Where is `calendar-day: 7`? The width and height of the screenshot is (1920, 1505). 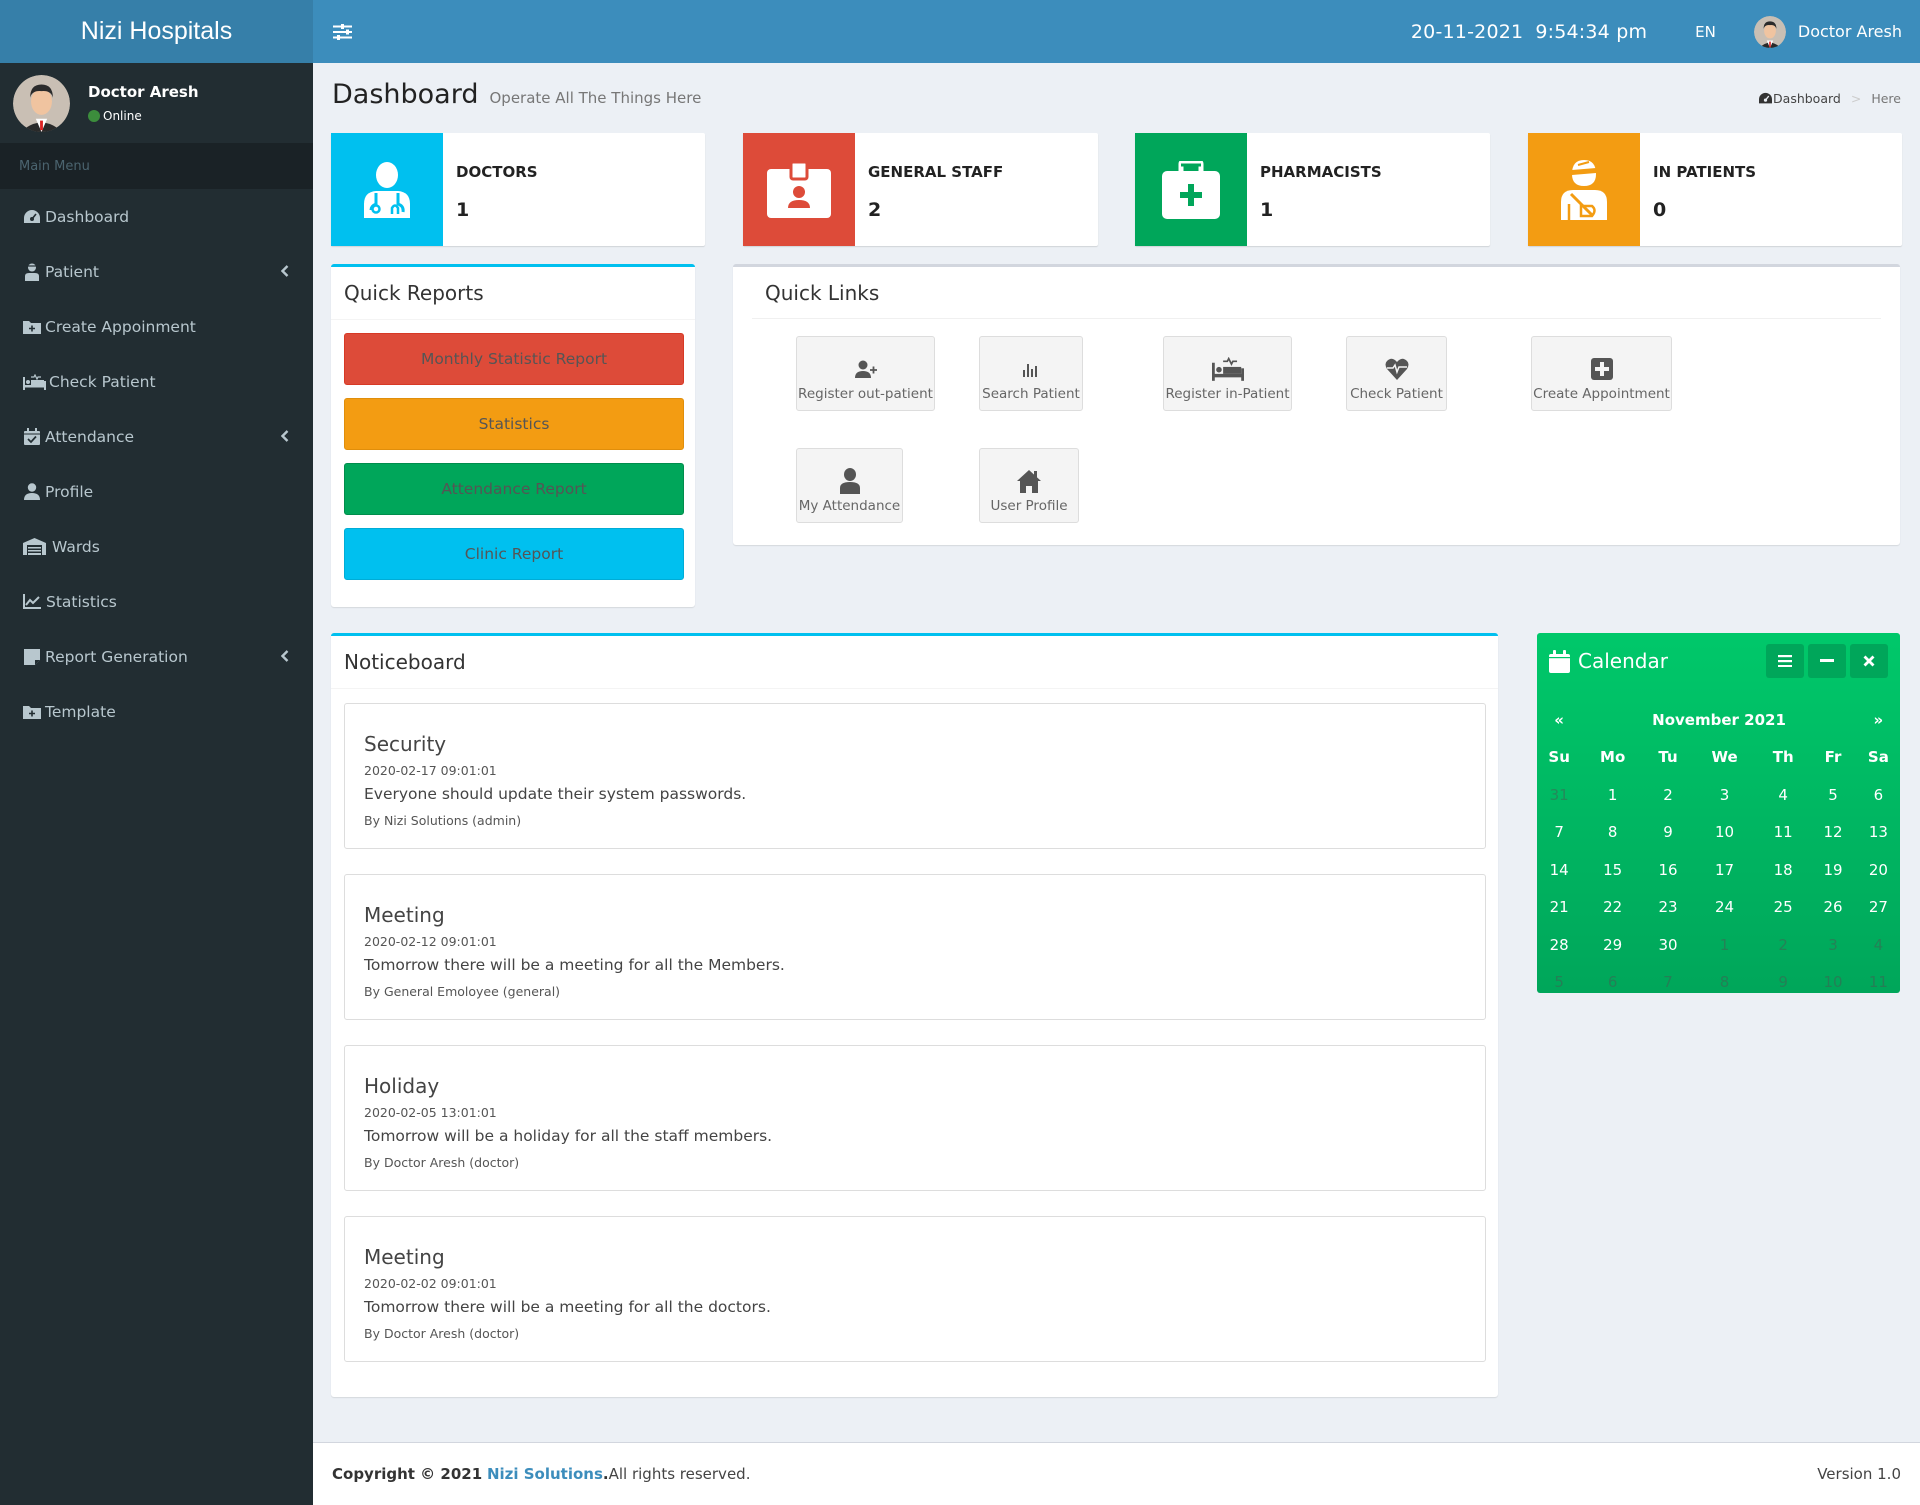 calendar-day: 7 is located at coordinates (1559, 833).